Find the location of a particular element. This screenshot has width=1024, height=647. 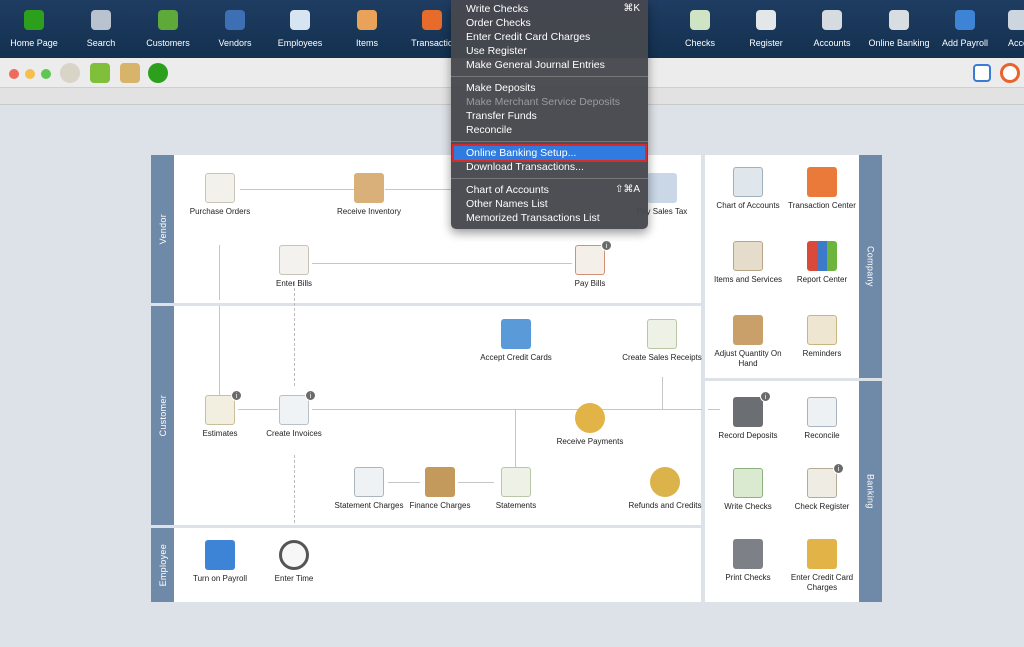

minimize-window-button is located at coordinates (30, 74).